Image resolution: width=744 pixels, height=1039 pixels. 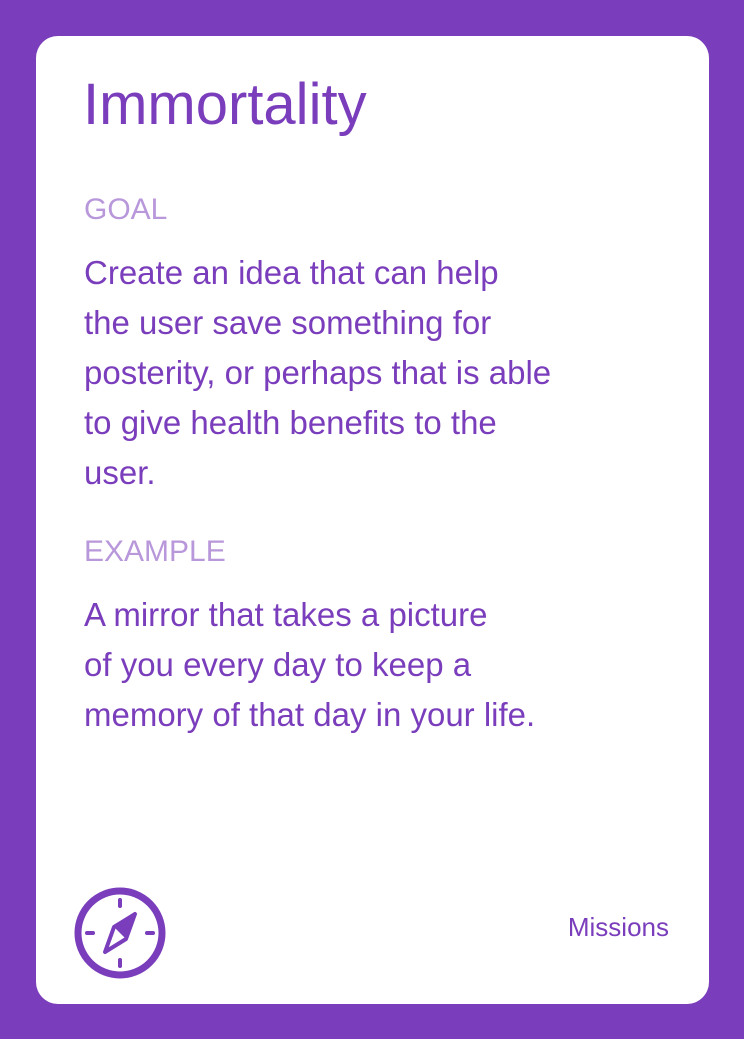 What do you see at coordinates (288, 322) in the screenshot?
I see `goal-line: the user save something for` at bounding box center [288, 322].